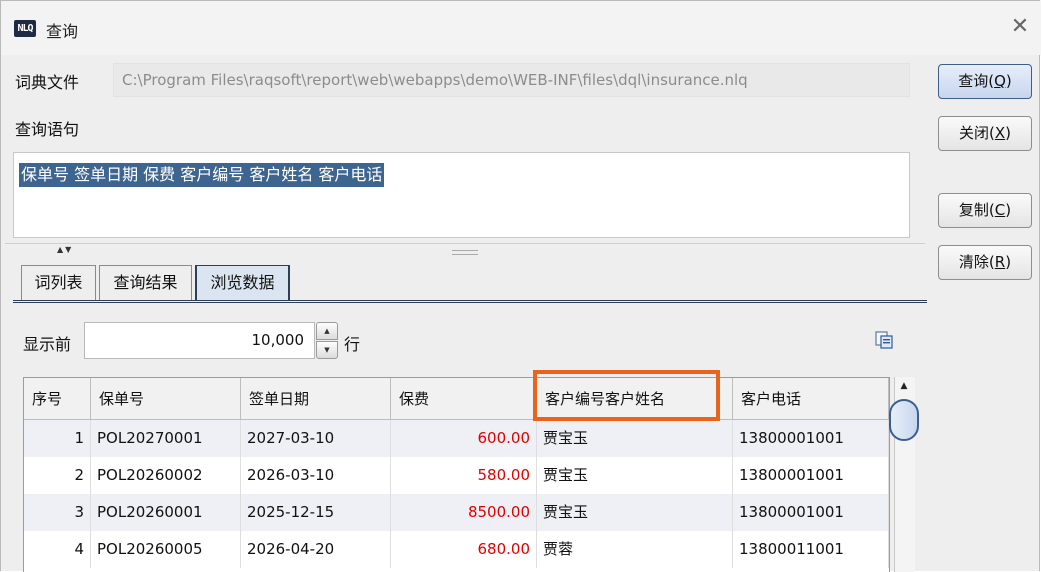 This screenshot has width=1042, height=572. Describe the element at coordinates (57, 549) in the screenshot. I see `row-number-cell: 4` at that location.